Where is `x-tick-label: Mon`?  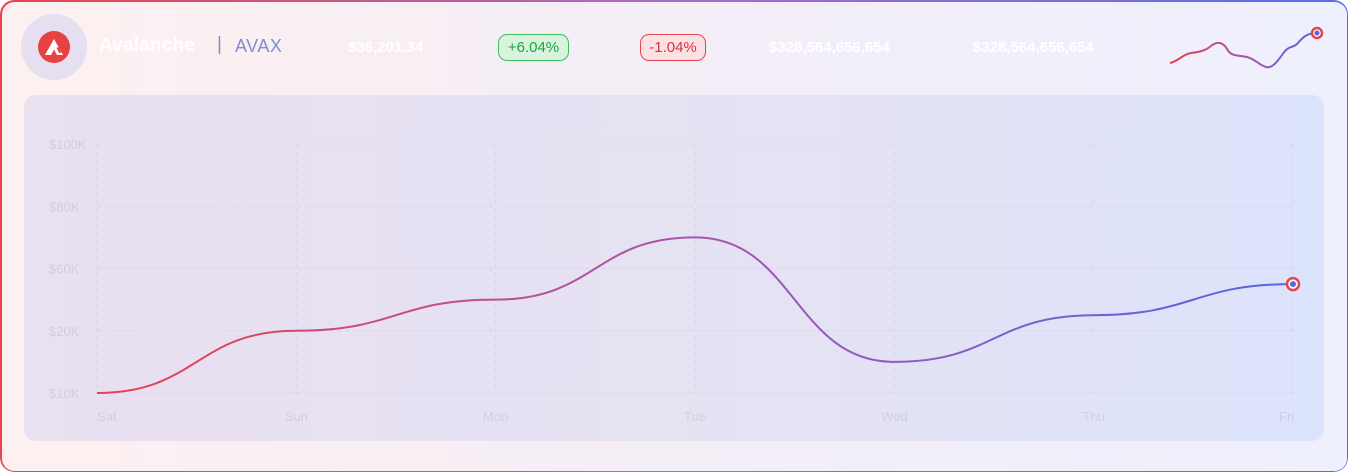 x-tick-label: Mon is located at coordinates (495, 416).